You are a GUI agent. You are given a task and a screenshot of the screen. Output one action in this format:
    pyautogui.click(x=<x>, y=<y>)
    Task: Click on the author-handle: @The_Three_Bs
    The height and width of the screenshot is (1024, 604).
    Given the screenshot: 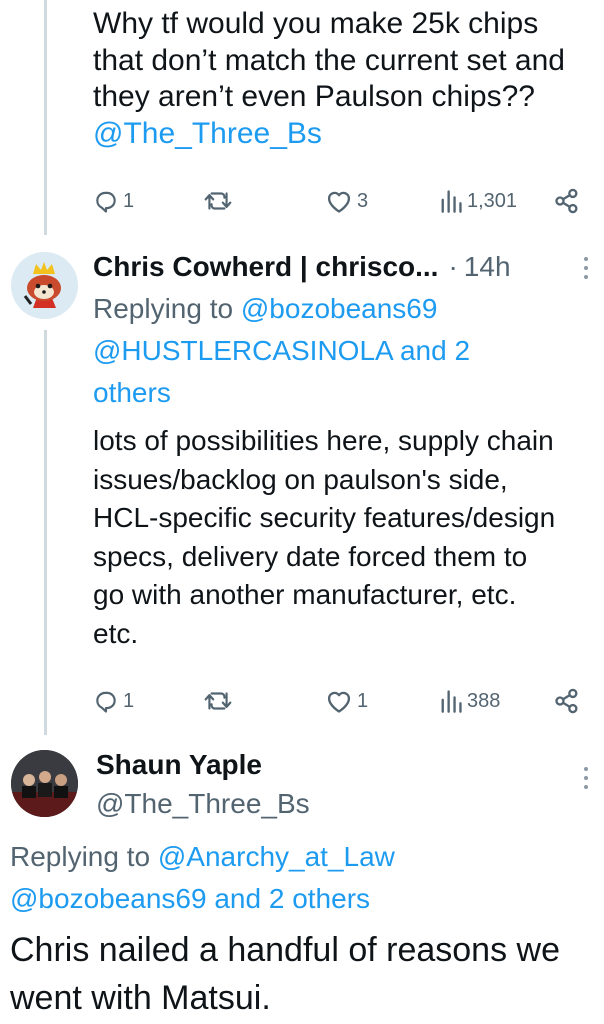 What is the action you would take?
    pyautogui.click(x=203, y=804)
    